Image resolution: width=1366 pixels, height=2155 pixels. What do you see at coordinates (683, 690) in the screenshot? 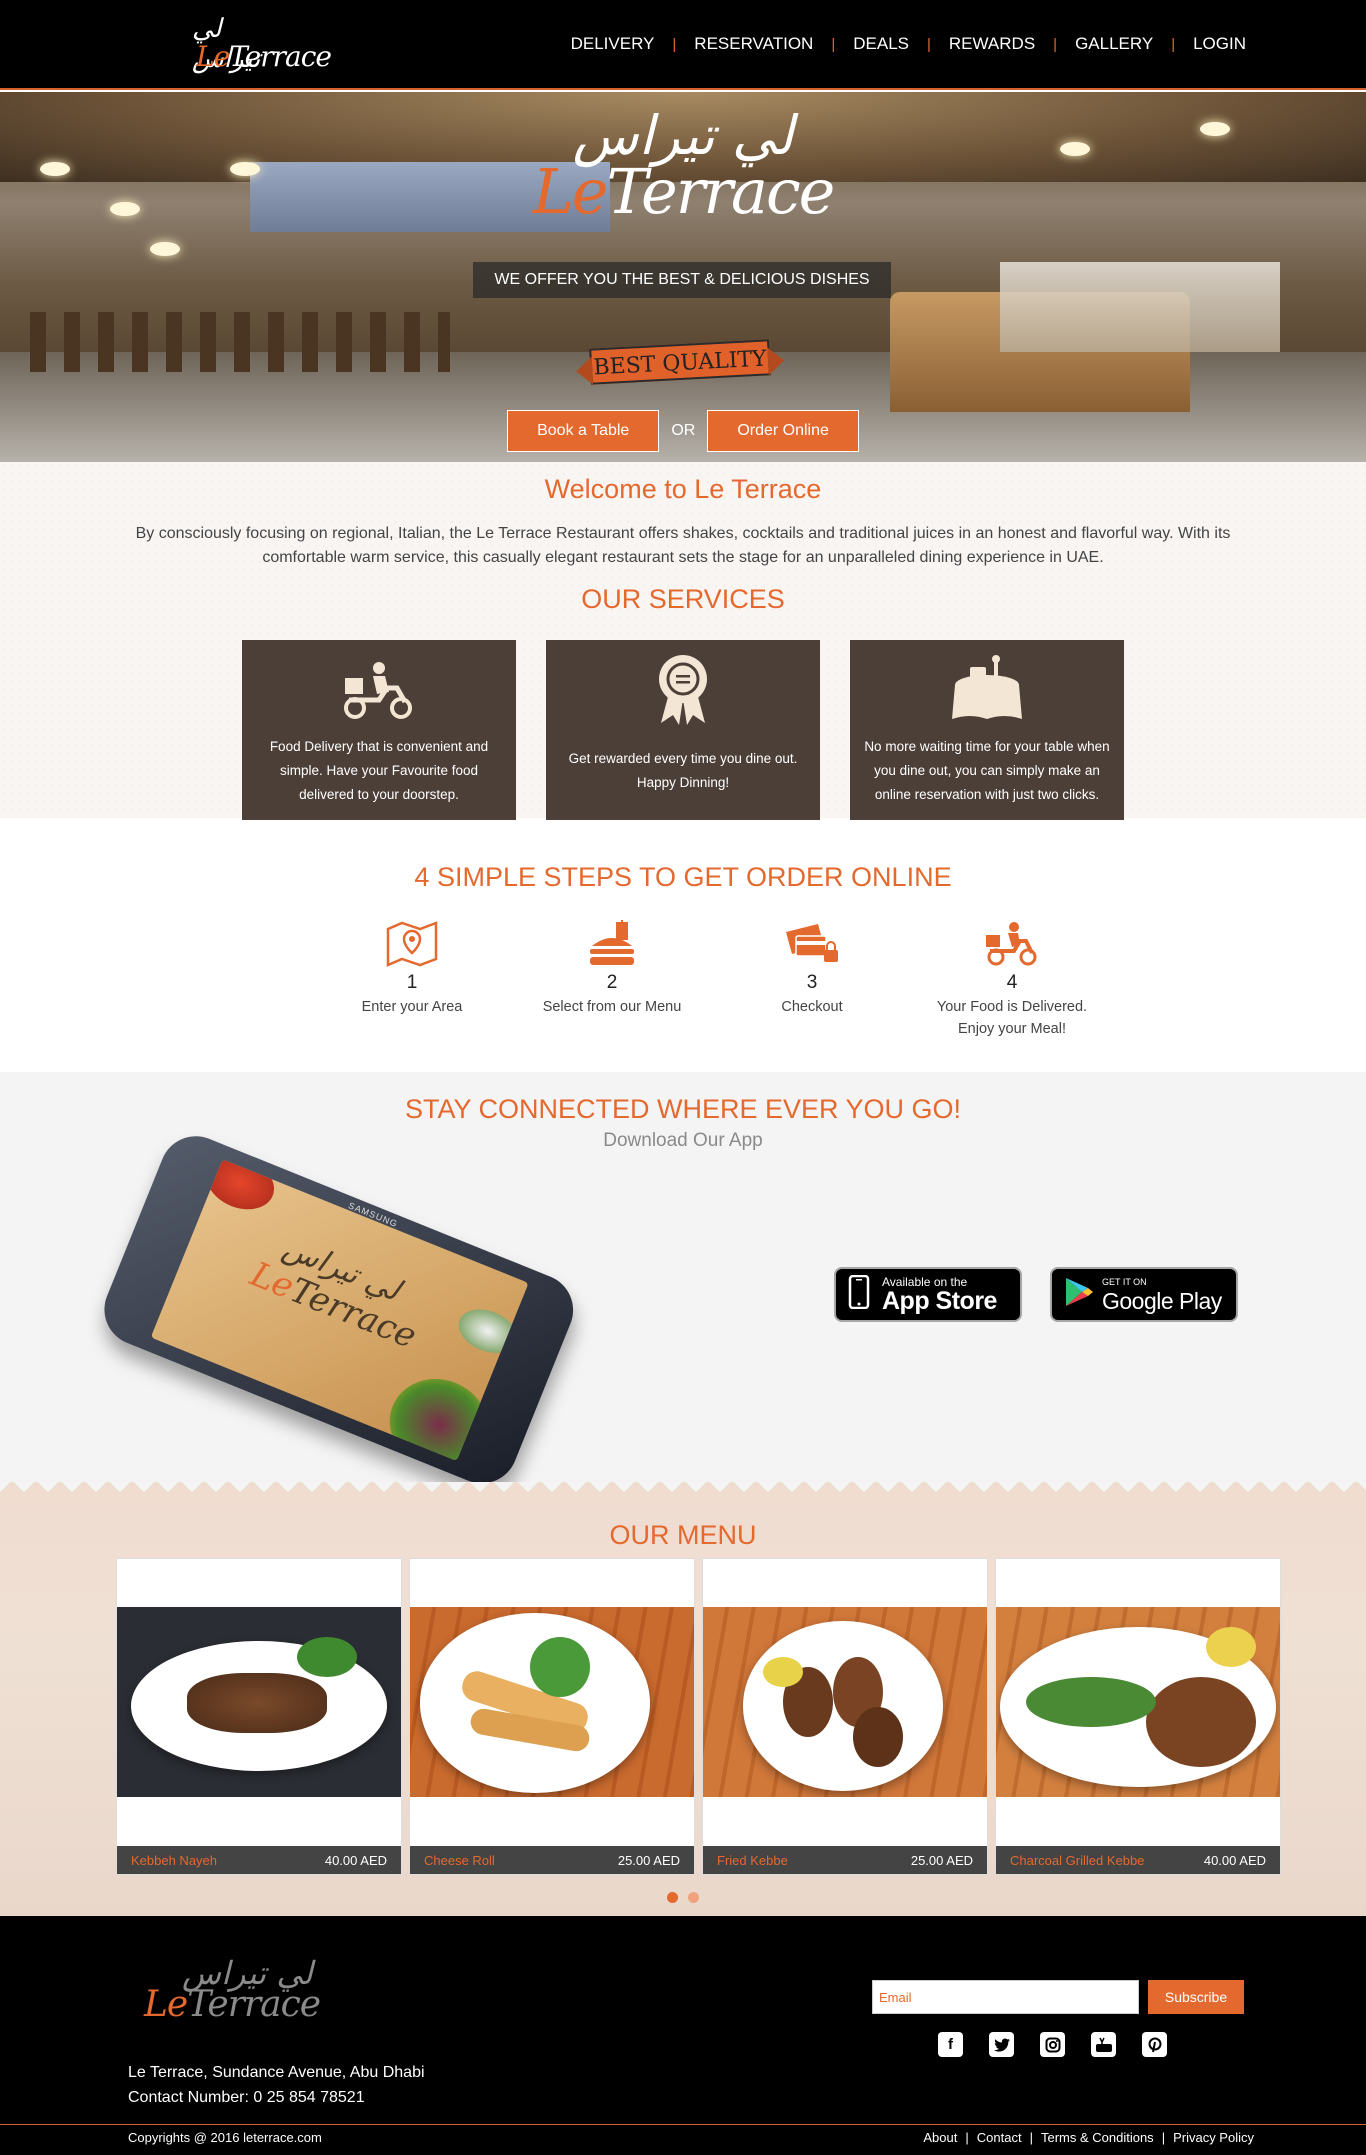
I see `award-ribbon-icon` at bounding box center [683, 690].